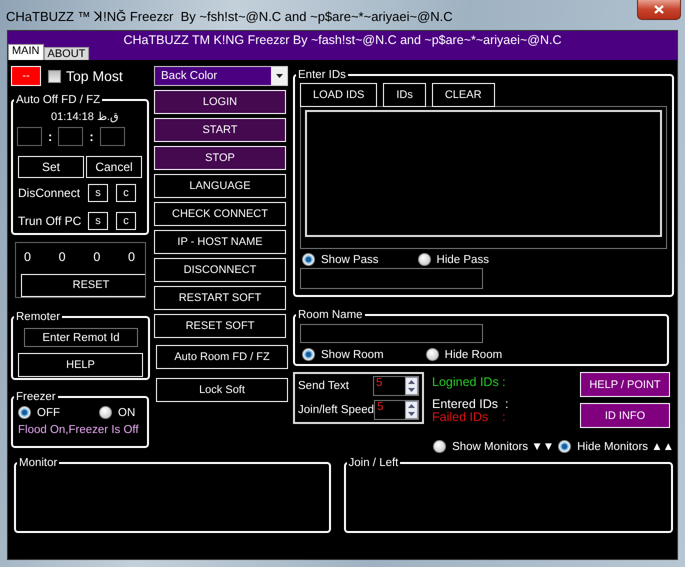  Describe the element at coordinates (463, 95) in the screenshot. I see `ids-button: CLEAR` at that location.